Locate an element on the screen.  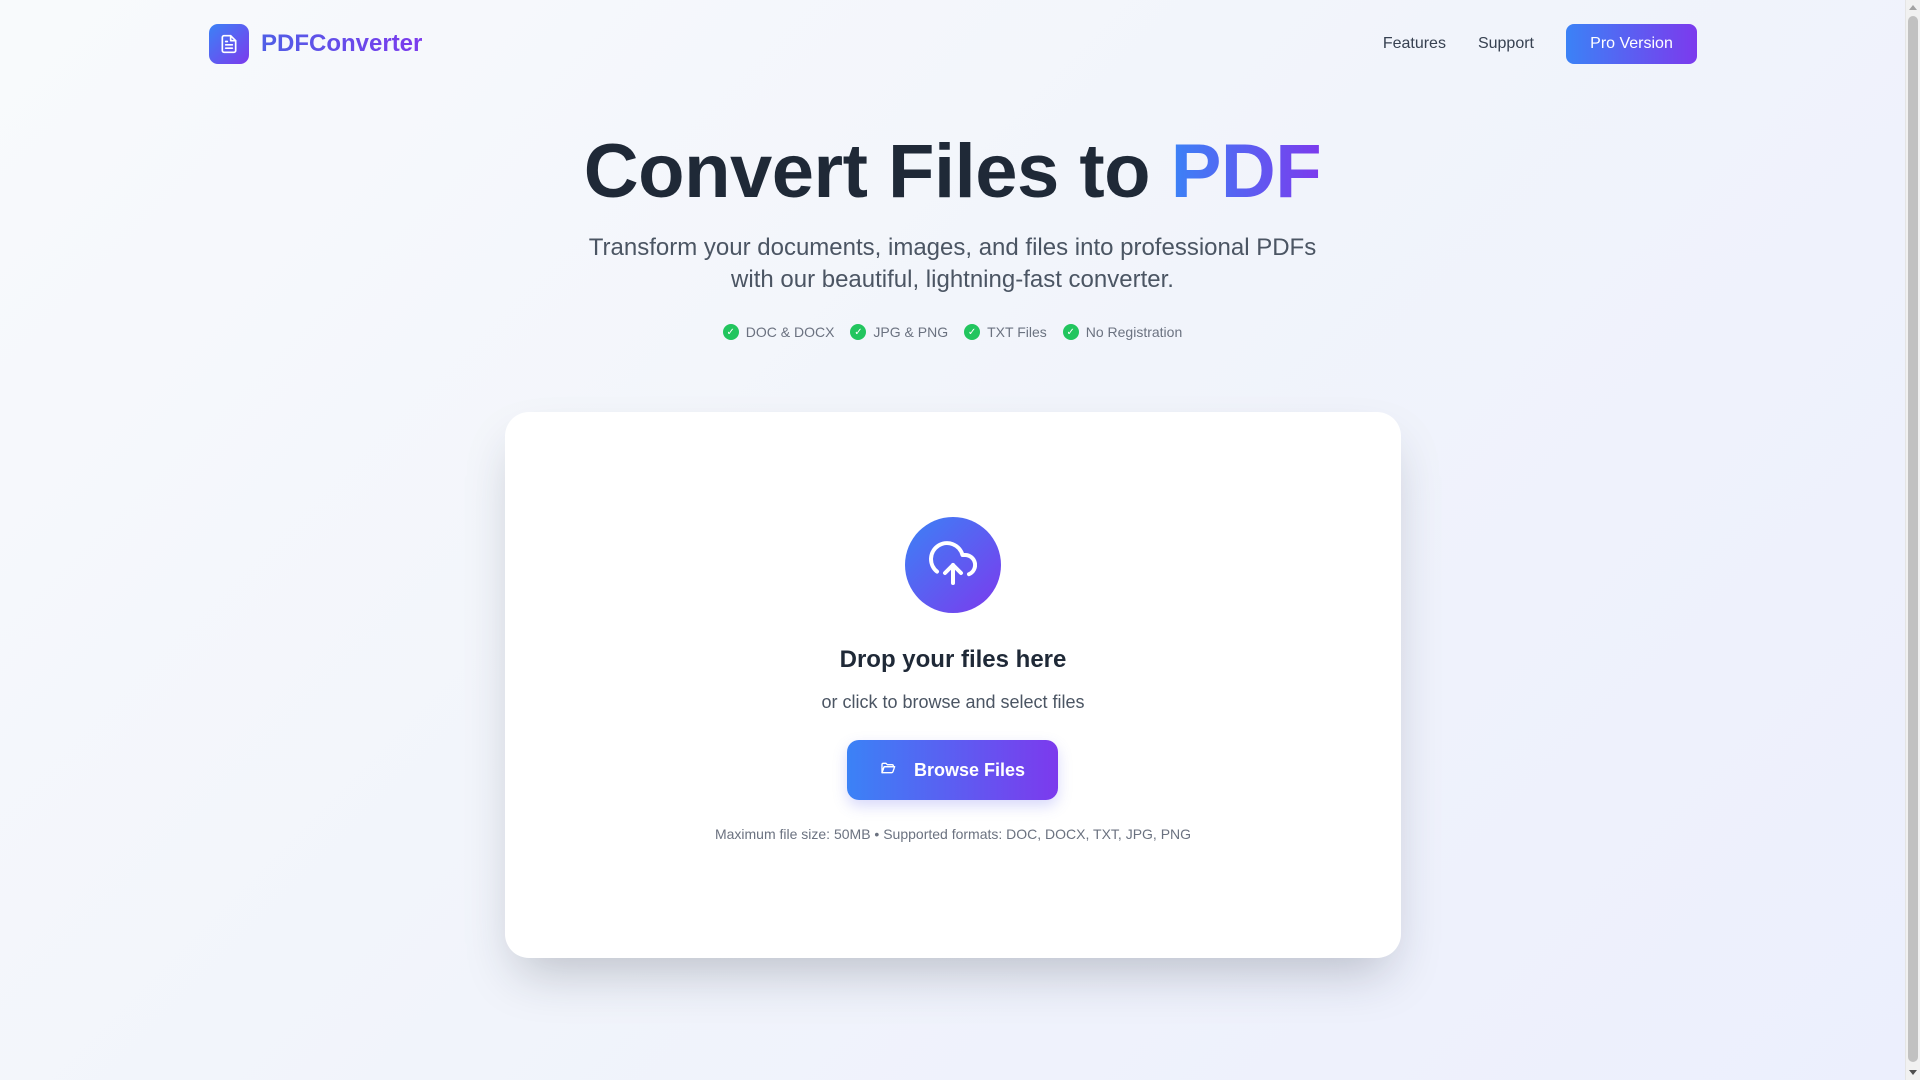
feature-badge: ✓ No Registration is located at coordinates (1122, 332).